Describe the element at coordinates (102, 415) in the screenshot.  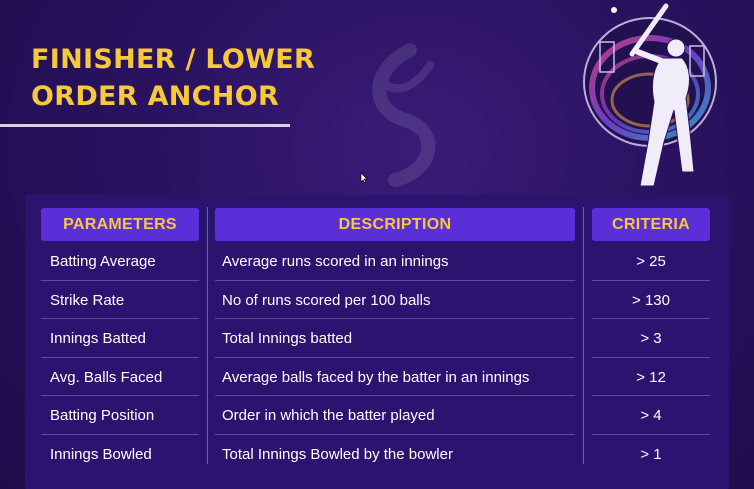
I see `row-parameter: Batting Position` at that location.